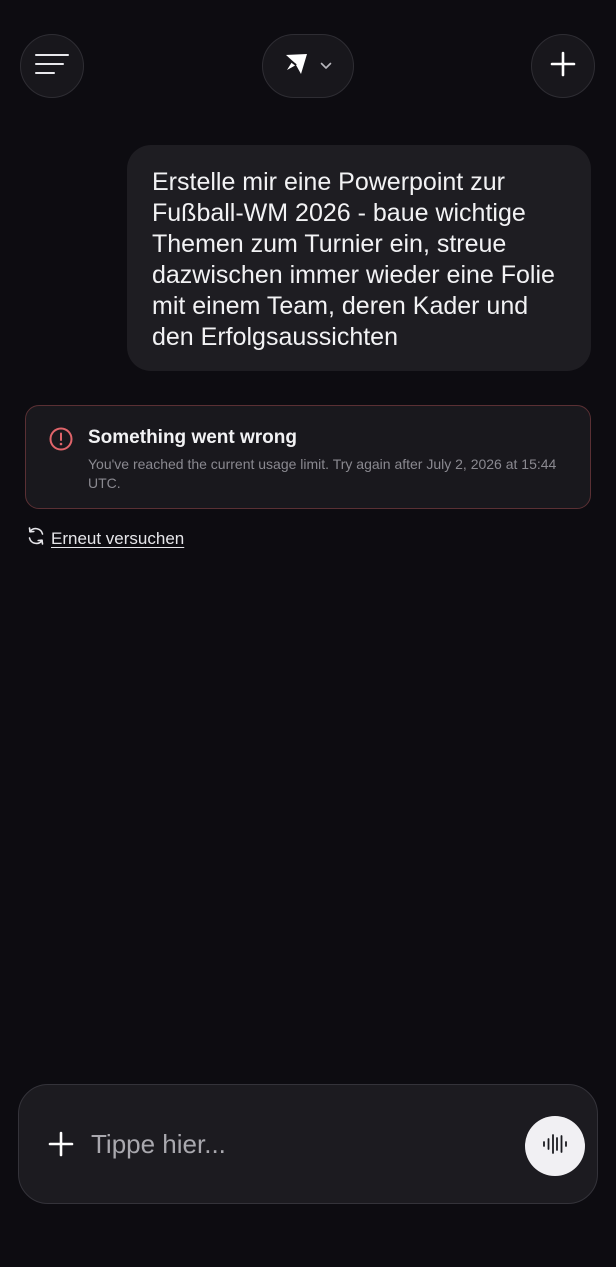 This screenshot has width=616, height=1267. I want to click on menu-lines-icon, so click(52, 66).